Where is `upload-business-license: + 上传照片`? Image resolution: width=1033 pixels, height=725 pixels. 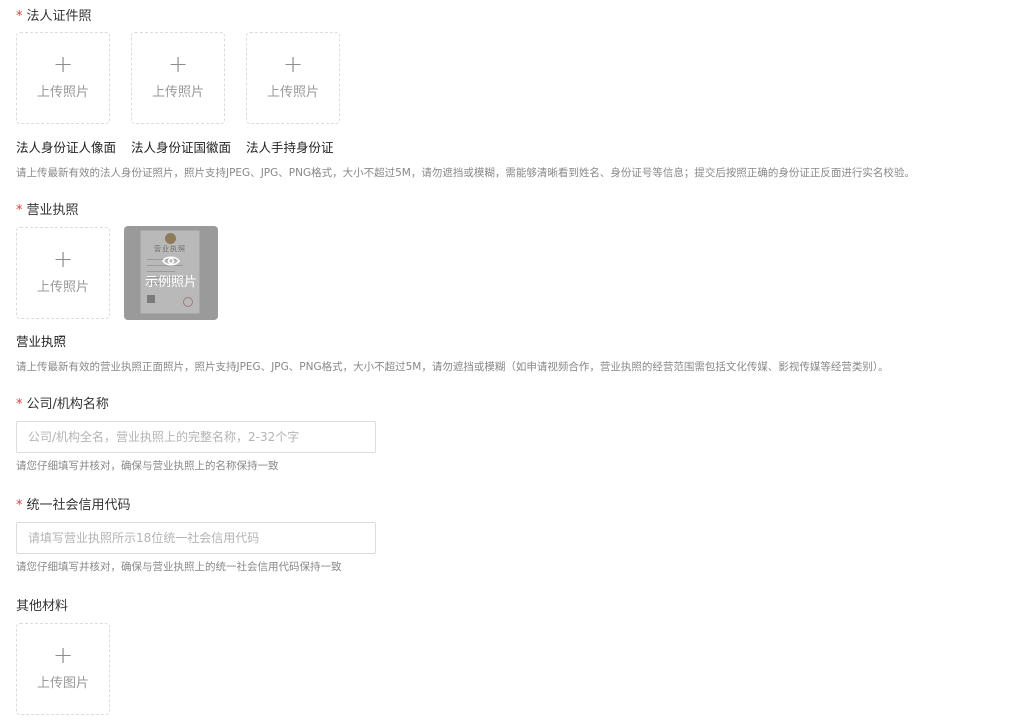 upload-business-license: + 上传照片 is located at coordinates (63, 273).